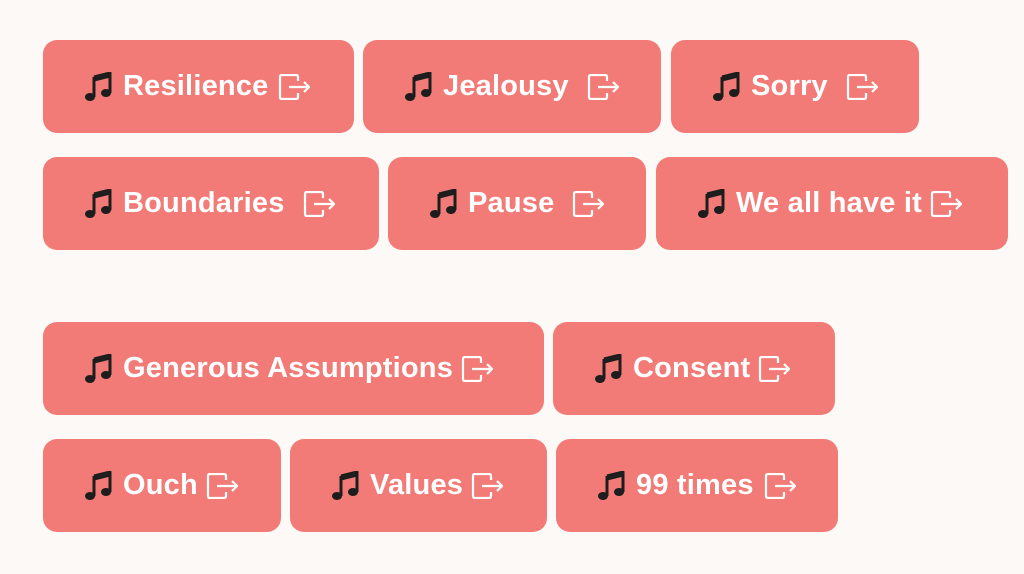 This screenshot has width=1024, height=574. I want to click on song-button-label: Ouch, so click(160, 485).